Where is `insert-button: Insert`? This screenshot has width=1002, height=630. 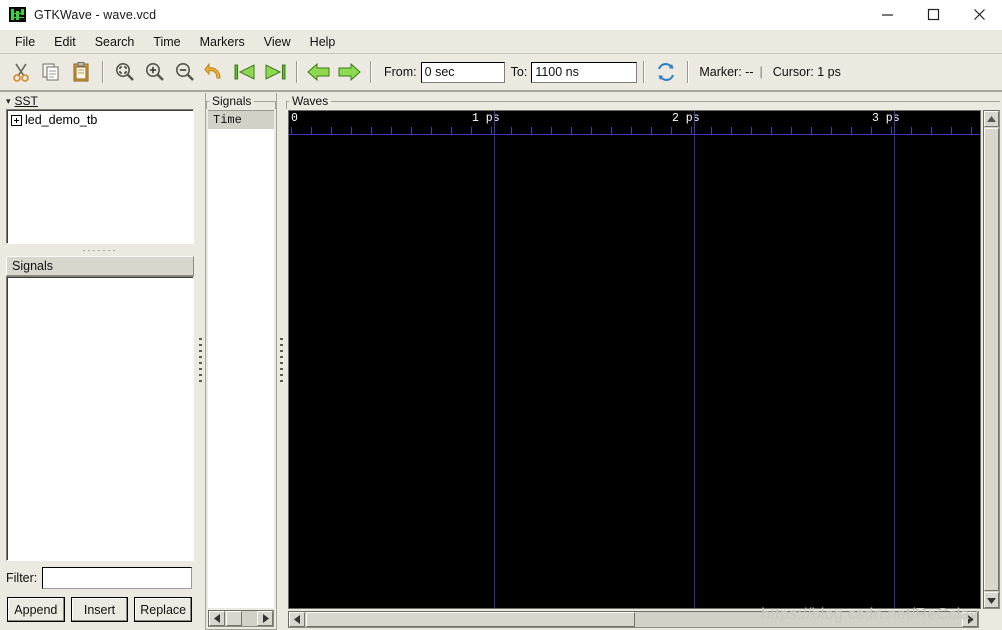
insert-button: Insert is located at coordinates (99, 609).